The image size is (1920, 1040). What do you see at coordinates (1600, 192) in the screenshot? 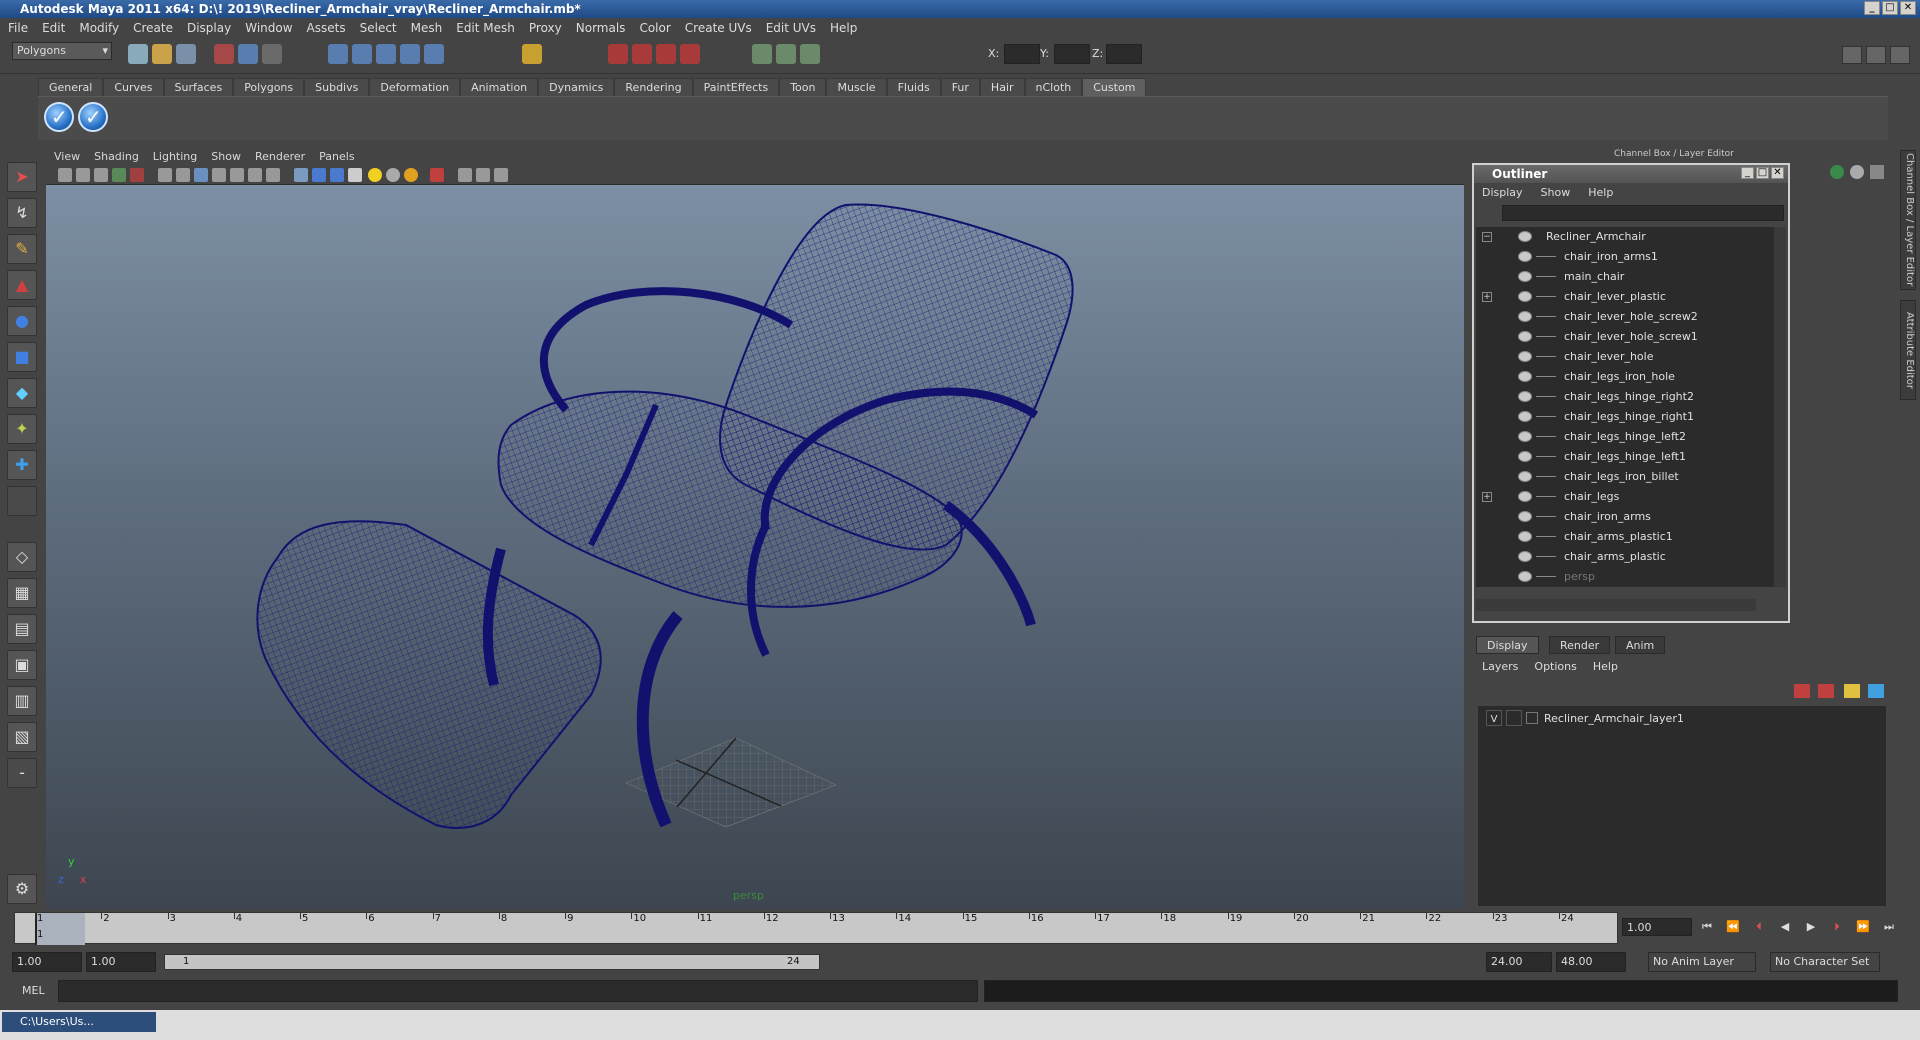
I see `outliner-menu-help: Help` at bounding box center [1600, 192].